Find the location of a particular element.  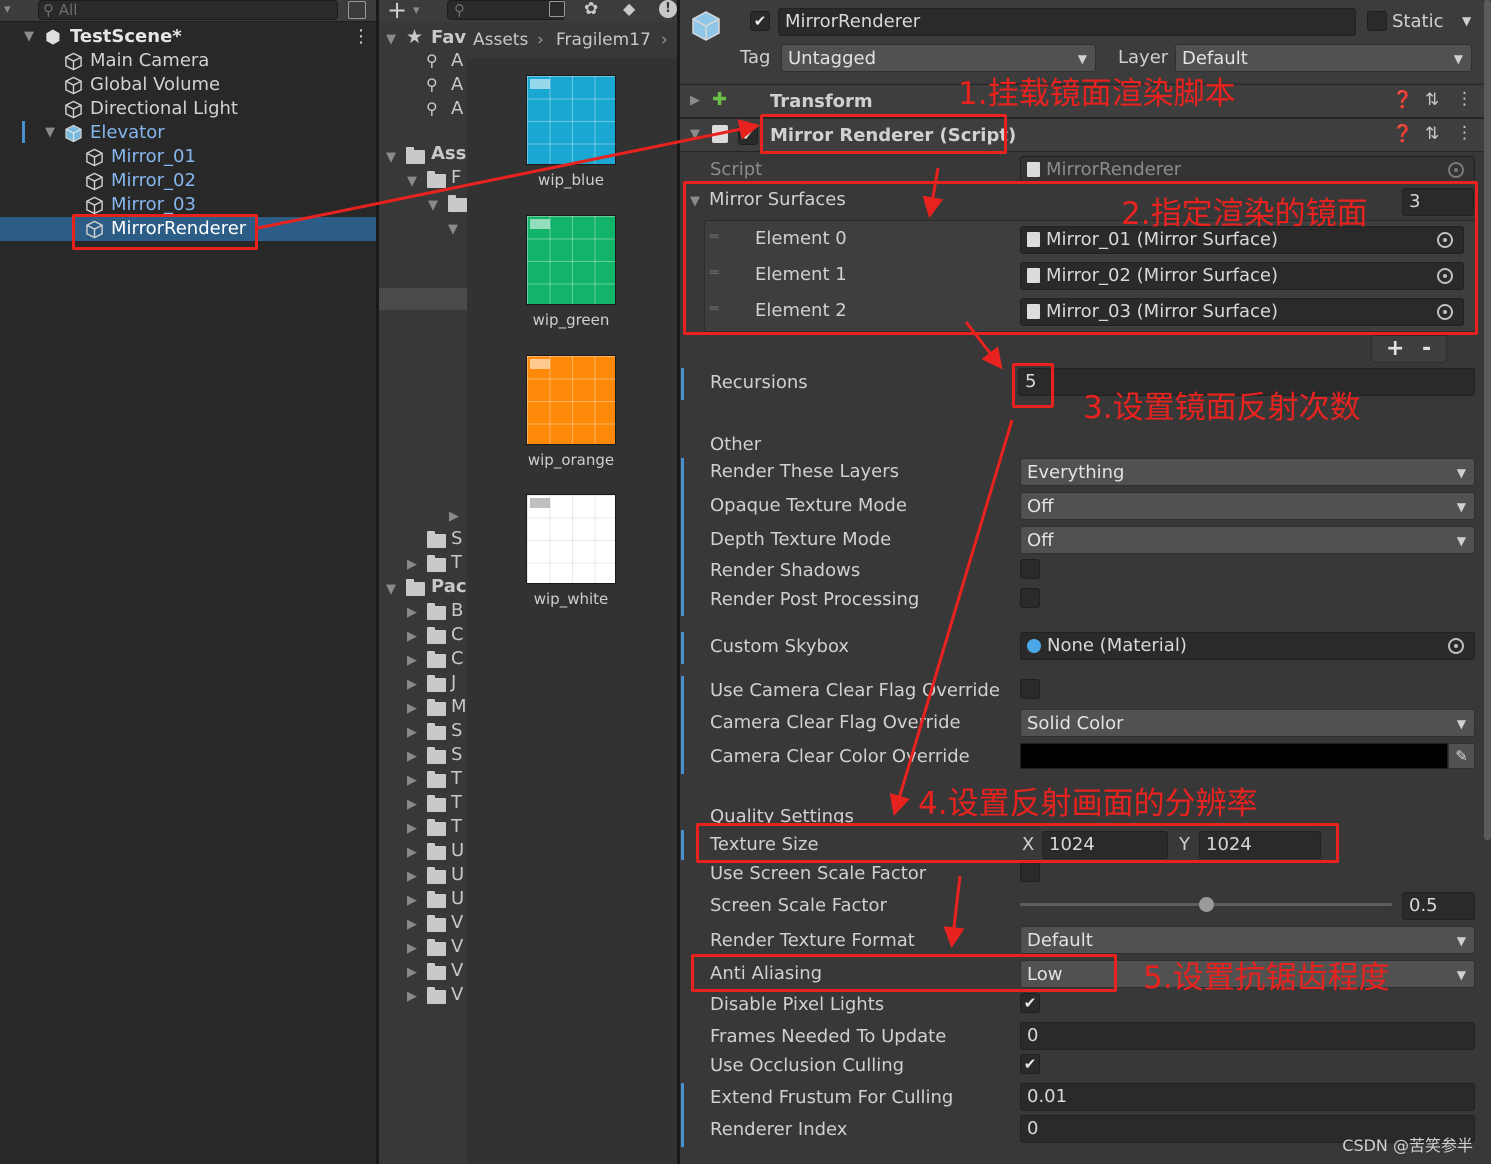

annotation-step3: 3.设置镜面反射次数 is located at coordinates (1222, 408).